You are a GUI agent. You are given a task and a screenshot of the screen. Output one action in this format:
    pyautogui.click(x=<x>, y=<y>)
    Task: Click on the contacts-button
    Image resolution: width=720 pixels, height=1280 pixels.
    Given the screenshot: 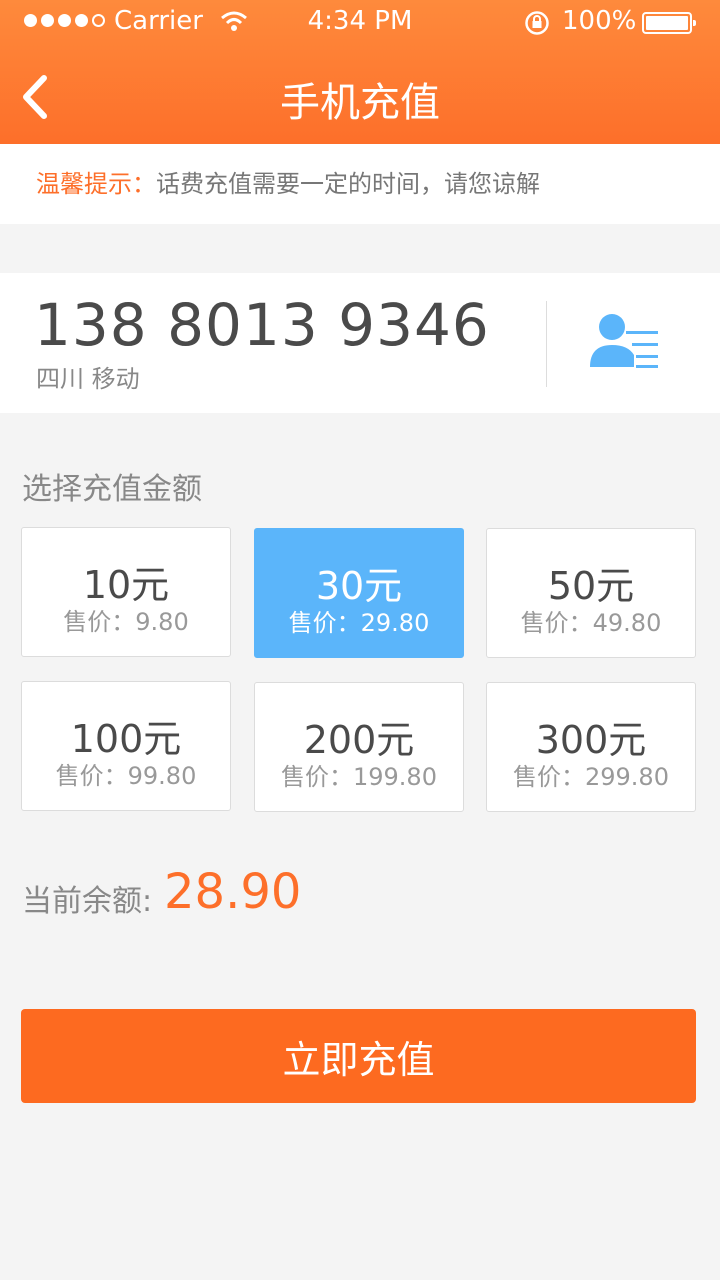 What is the action you would take?
    pyautogui.click(x=626, y=344)
    